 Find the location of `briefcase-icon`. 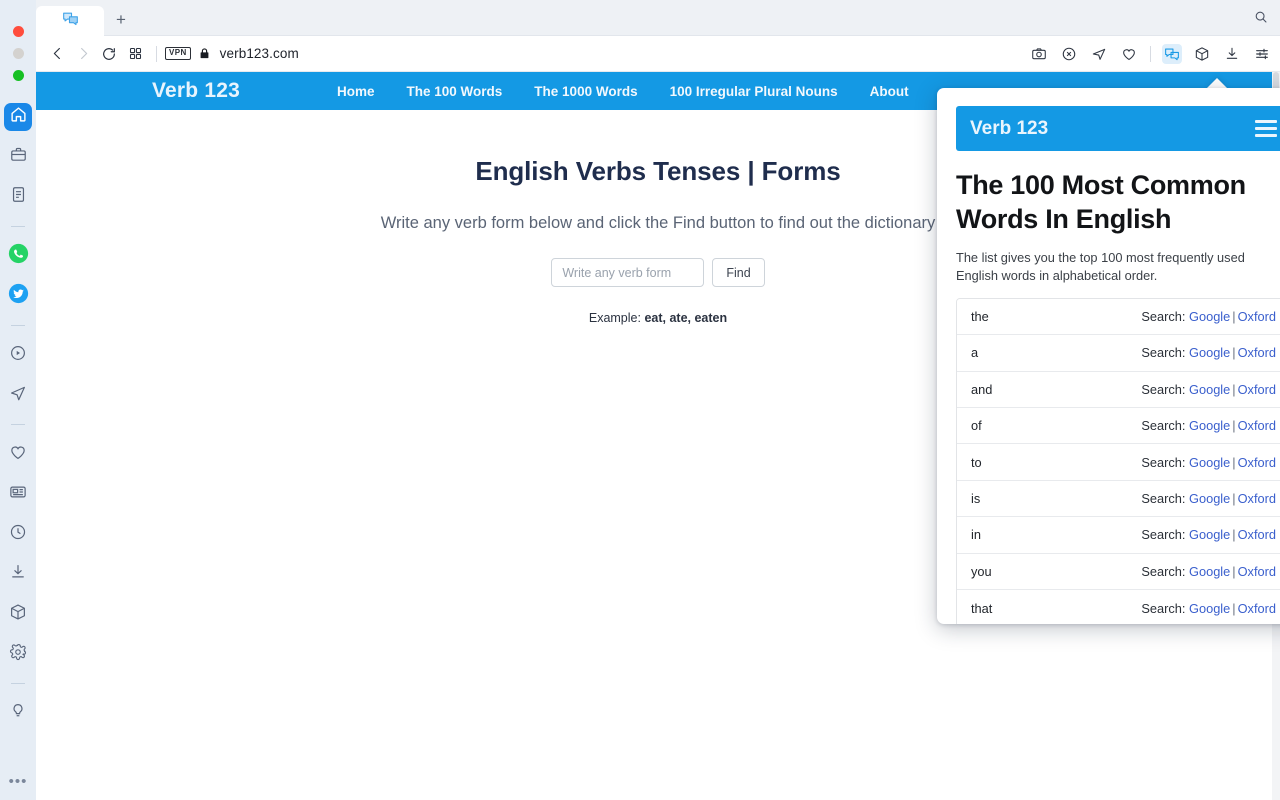

briefcase-icon is located at coordinates (18, 157).